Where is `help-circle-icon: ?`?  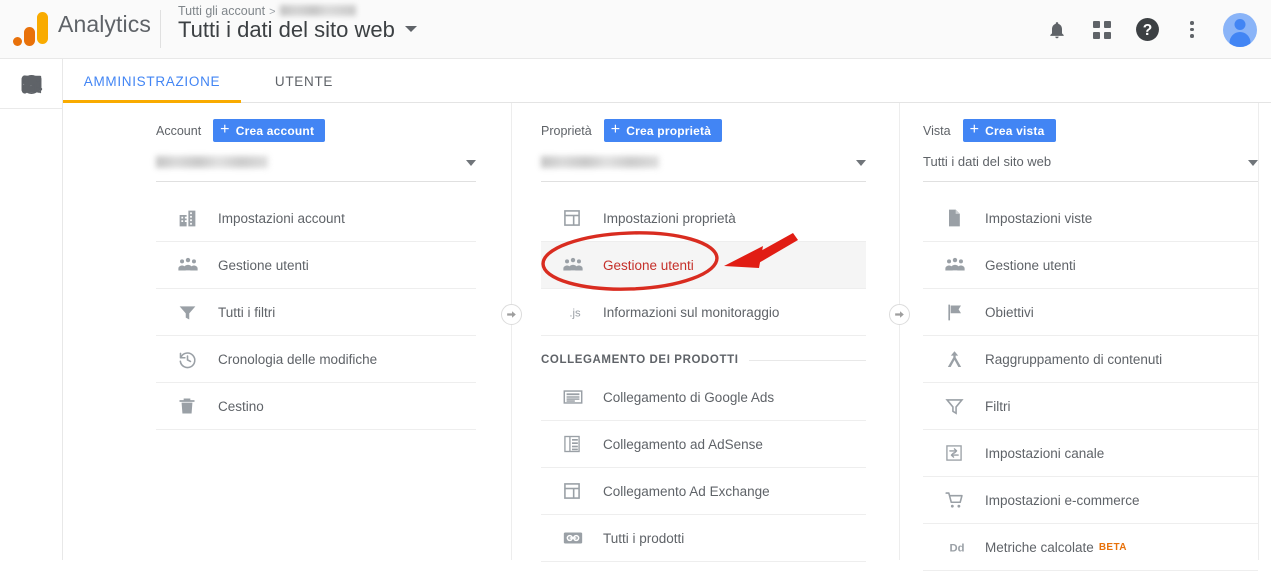 help-circle-icon: ? is located at coordinates (1147, 30).